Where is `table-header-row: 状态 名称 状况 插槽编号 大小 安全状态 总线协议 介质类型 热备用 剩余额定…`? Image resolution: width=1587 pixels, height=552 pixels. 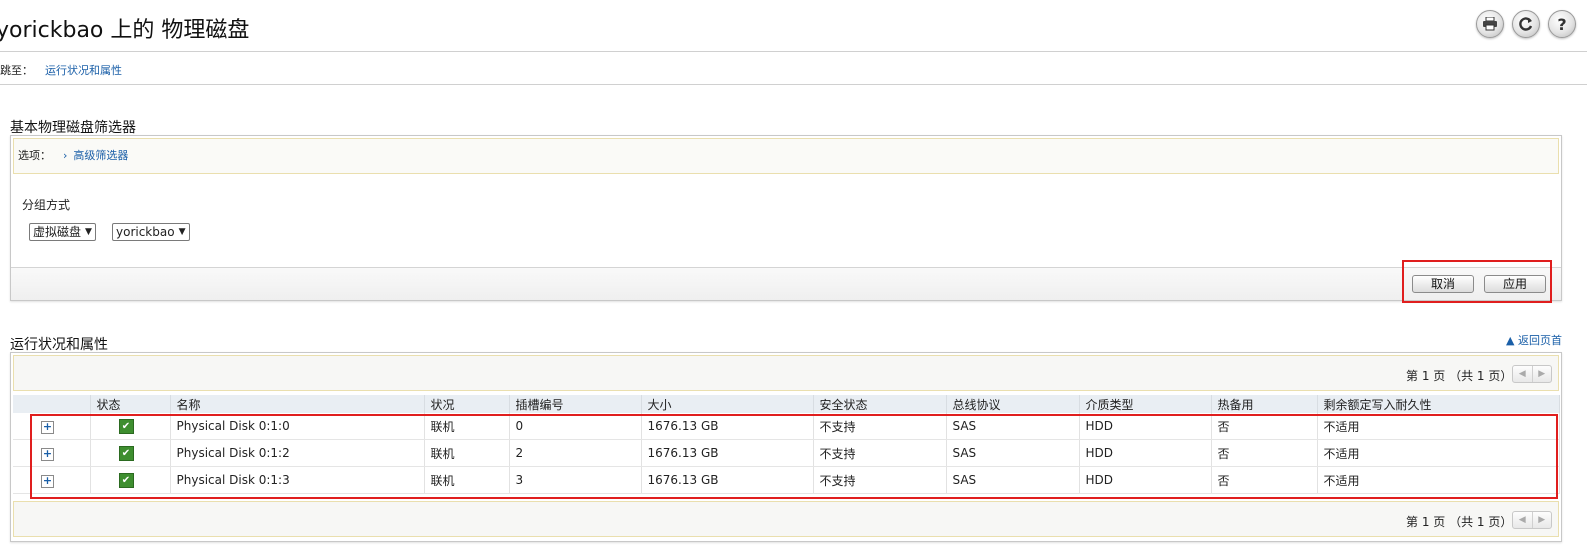
table-header-row: 状态 名称 状况 插槽编号 大小 安全状态 总线协议 介质类型 热备用 剩余额定… is located at coordinates (786, 404).